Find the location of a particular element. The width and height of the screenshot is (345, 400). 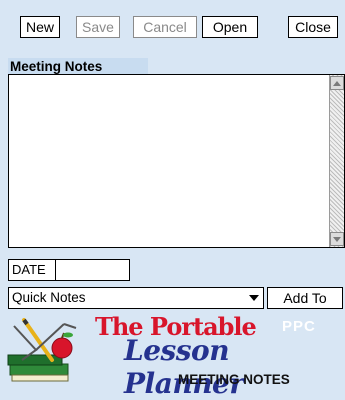

scroll-up-arrow is located at coordinates (337, 83).